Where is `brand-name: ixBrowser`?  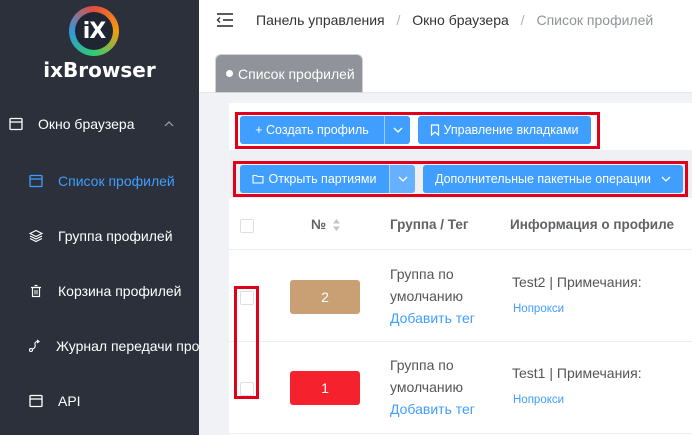
brand-name: ixBrowser is located at coordinates (99, 70).